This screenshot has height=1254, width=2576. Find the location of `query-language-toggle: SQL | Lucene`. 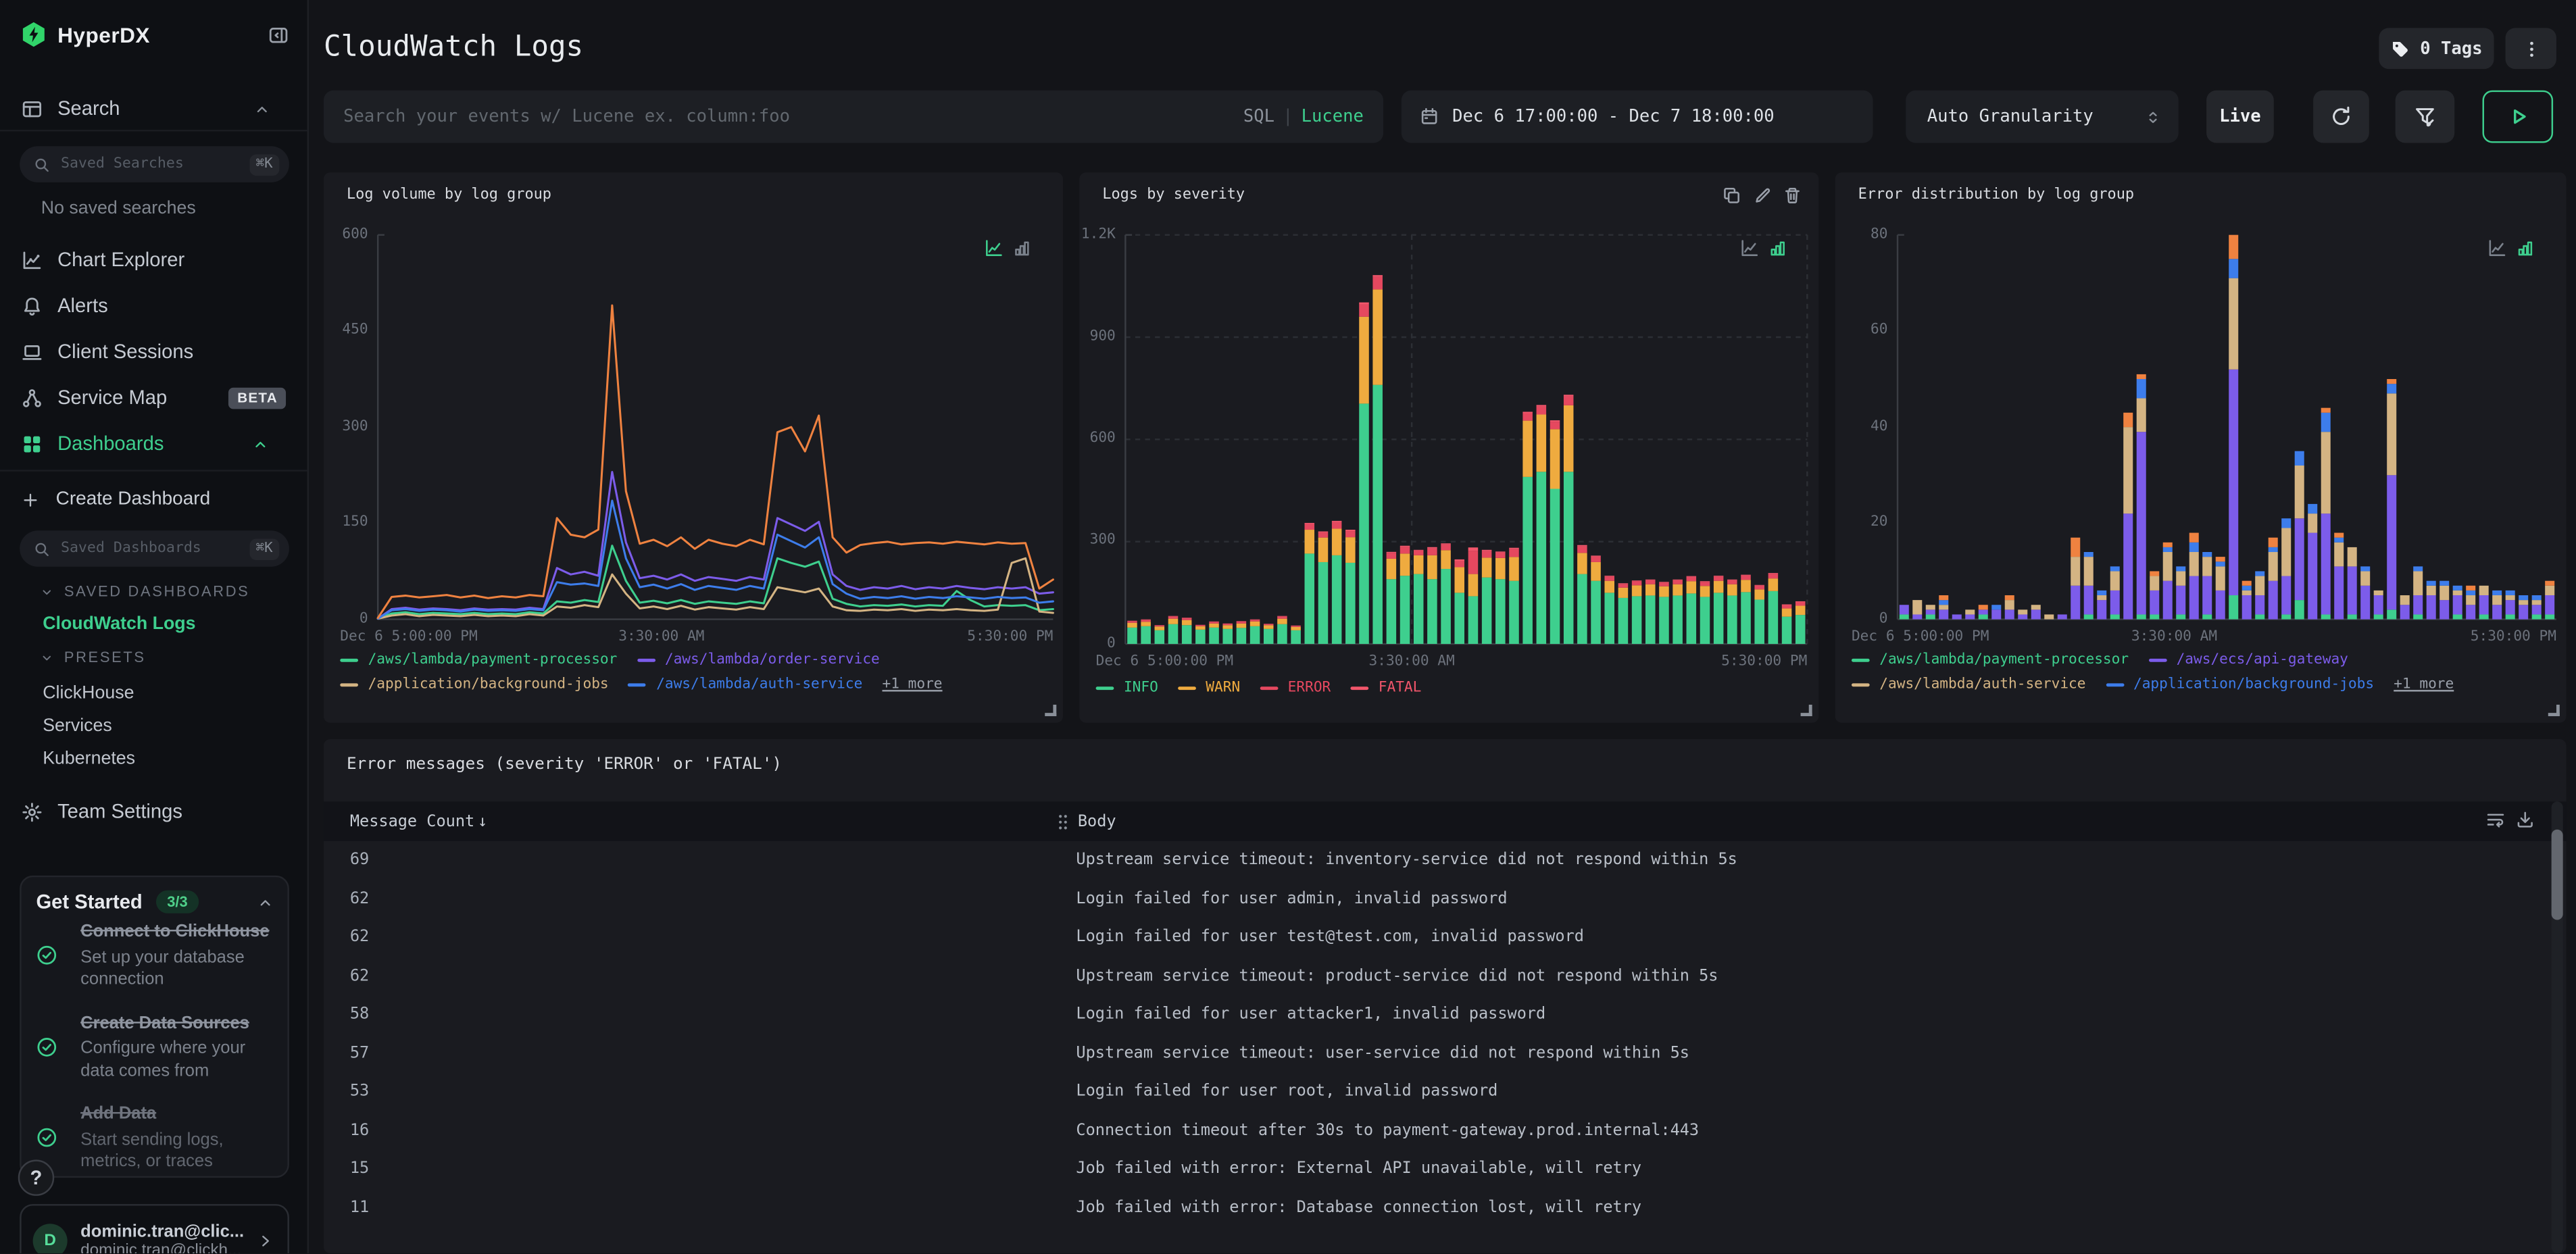

query-language-toggle: SQL | Lucene is located at coordinates (1303, 116).